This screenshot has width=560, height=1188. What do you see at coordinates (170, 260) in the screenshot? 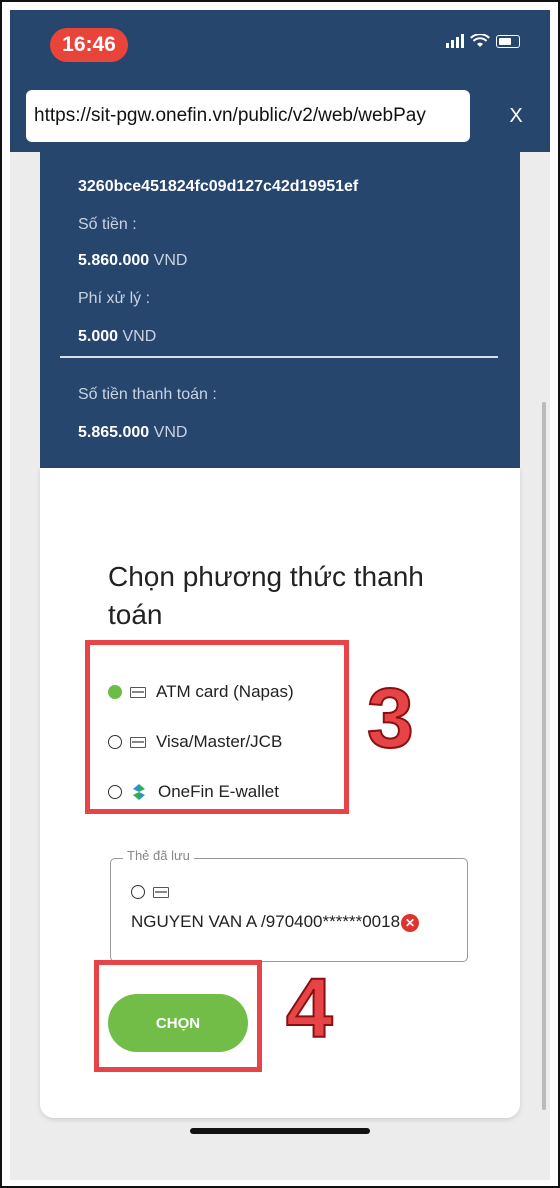
I see `amount-currency: VND` at bounding box center [170, 260].